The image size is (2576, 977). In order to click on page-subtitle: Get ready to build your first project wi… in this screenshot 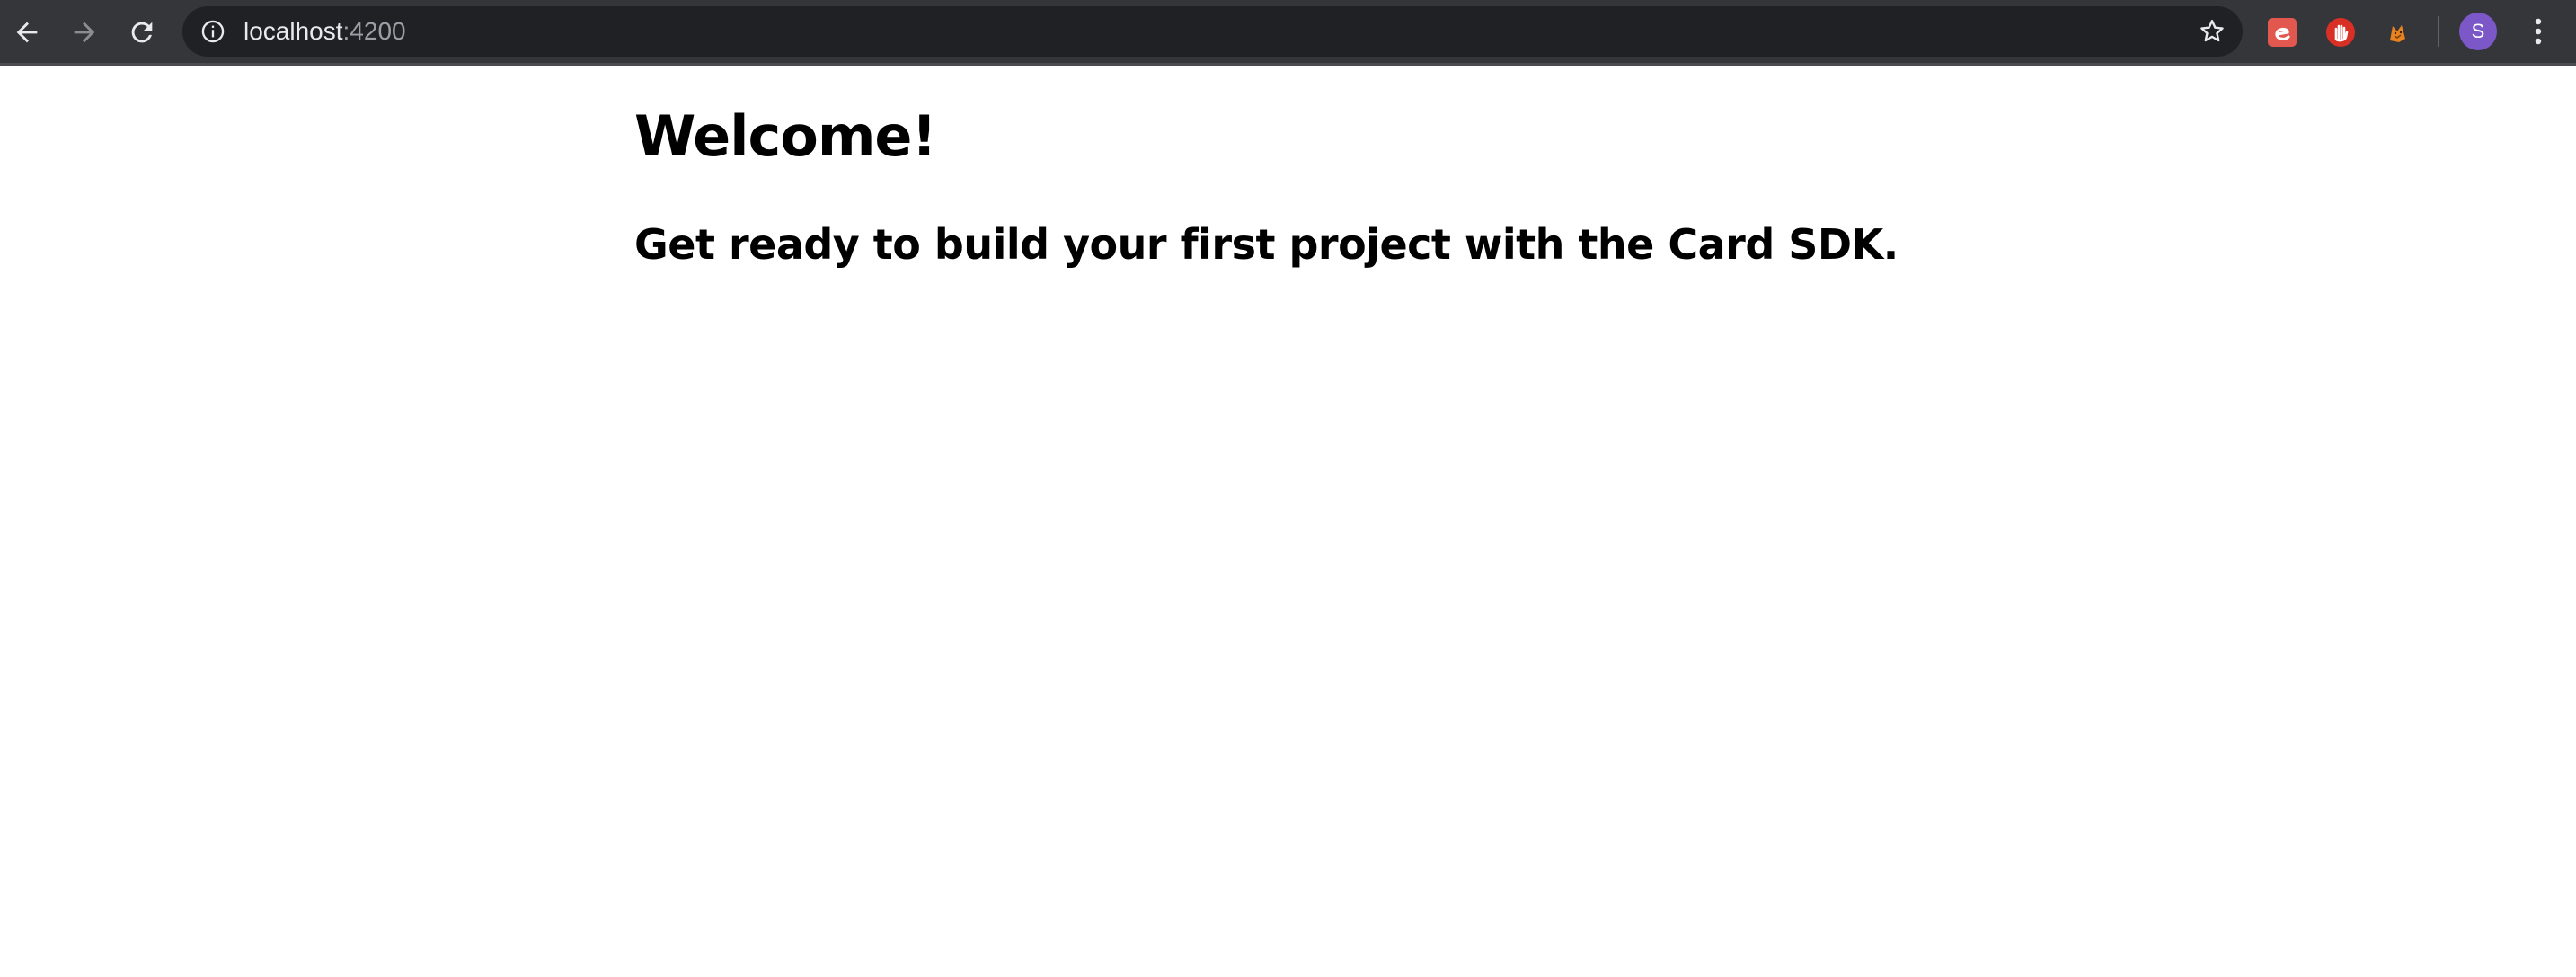, I will do `click(1266, 244)`.